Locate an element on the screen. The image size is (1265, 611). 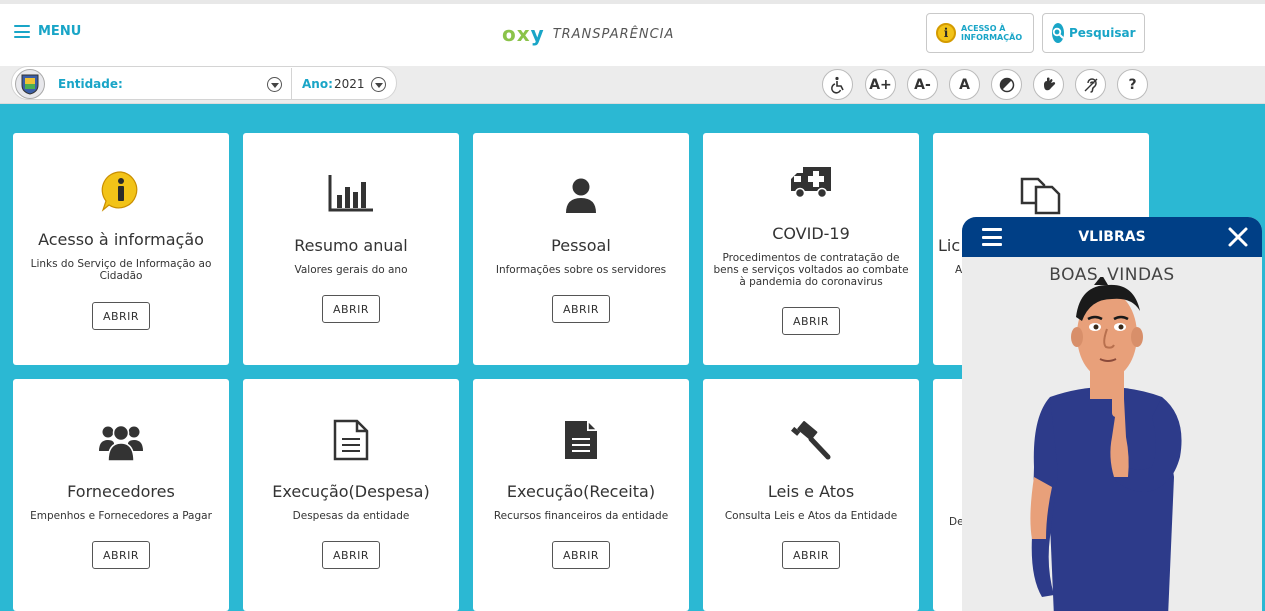
vlibras-header: VLIBRAS is located at coordinates (1112, 237).